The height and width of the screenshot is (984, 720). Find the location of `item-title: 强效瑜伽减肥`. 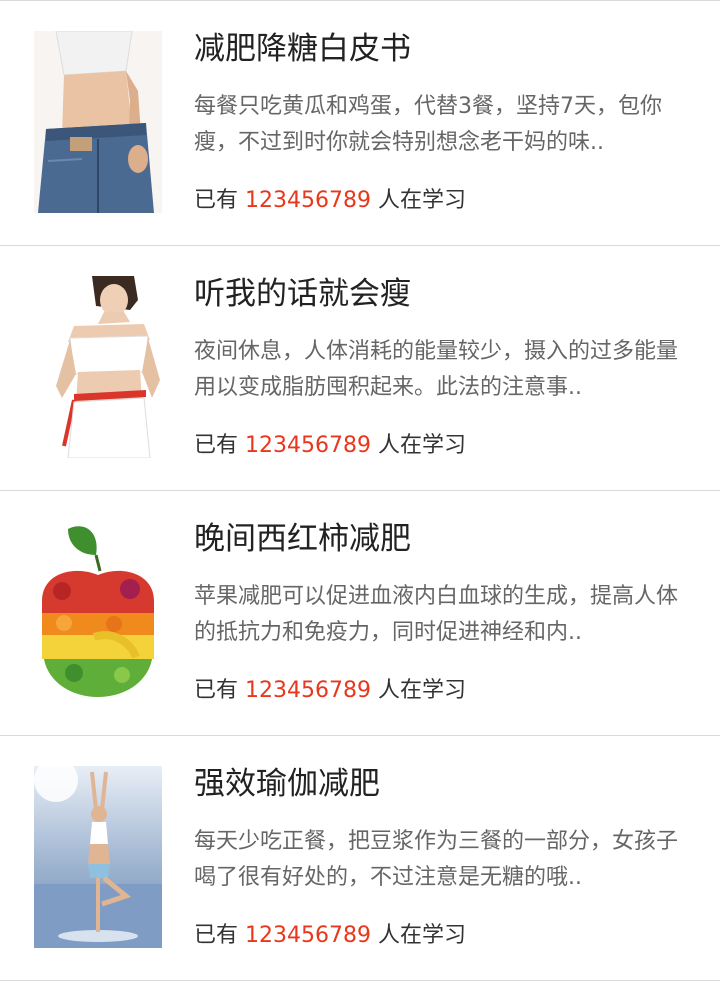

item-title: 强效瑜伽减肥 is located at coordinates (287, 784).